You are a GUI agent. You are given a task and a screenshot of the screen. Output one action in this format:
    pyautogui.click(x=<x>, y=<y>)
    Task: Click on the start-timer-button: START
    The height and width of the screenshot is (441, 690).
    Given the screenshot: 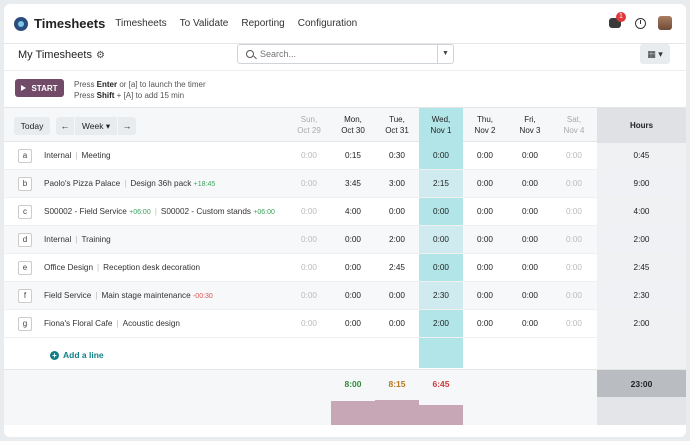 What is the action you would take?
    pyautogui.click(x=39, y=88)
    